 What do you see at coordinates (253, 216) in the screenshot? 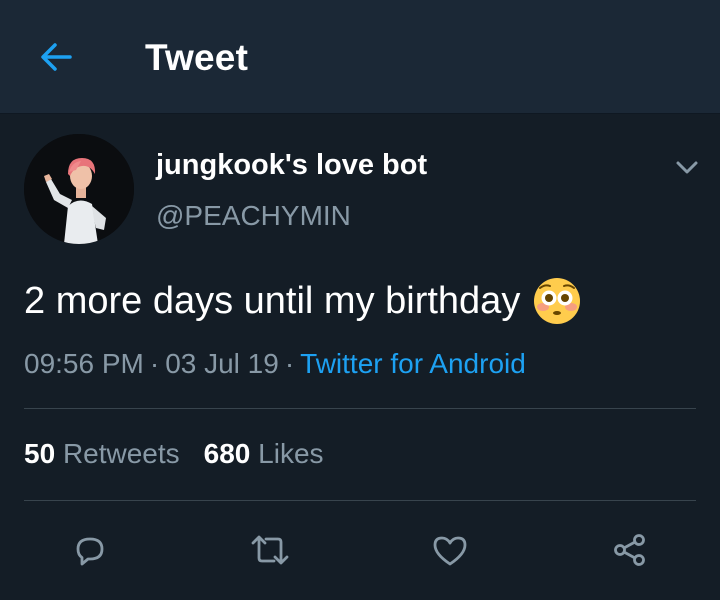
I see `user-handle: @PEACHYMIN` at bounding box center [253, 216].